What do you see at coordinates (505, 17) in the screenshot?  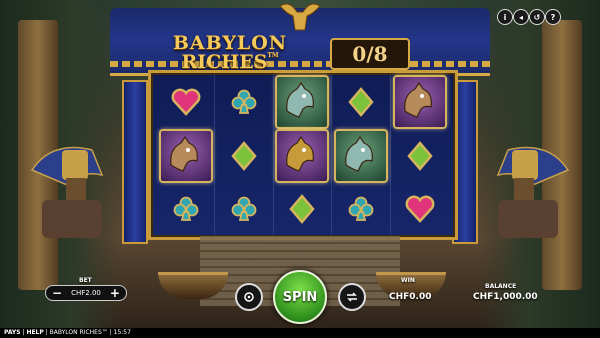 I see `info-icon: i` at bounding box center [505, 17].